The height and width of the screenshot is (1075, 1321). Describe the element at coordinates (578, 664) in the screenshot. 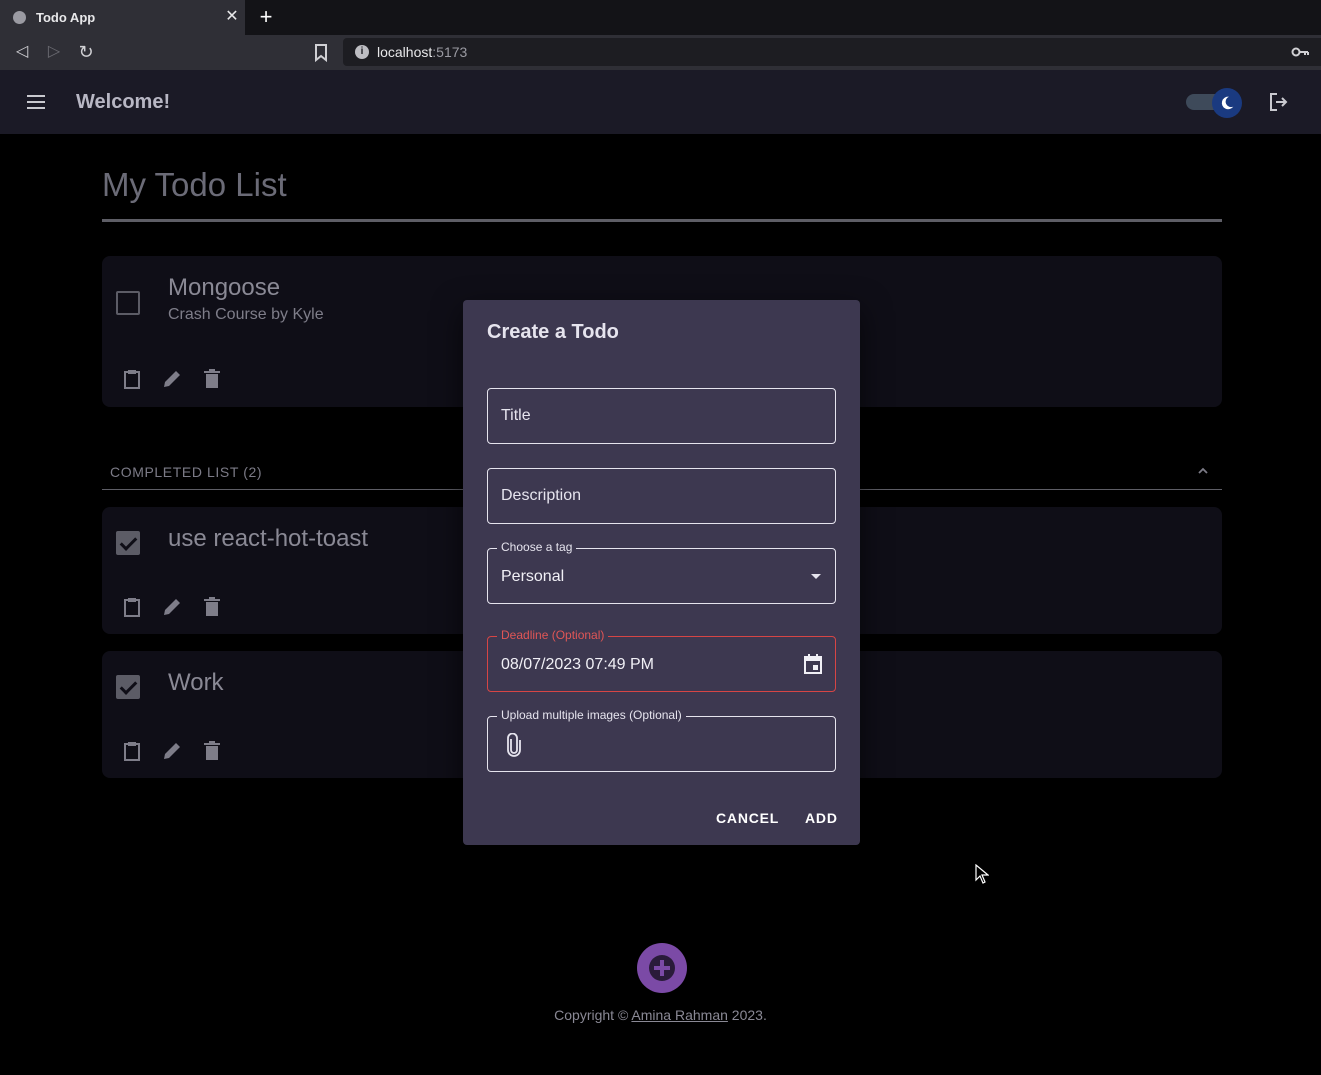

I see `deadline-value: 08/07/2023 07:49 PM` at that location.